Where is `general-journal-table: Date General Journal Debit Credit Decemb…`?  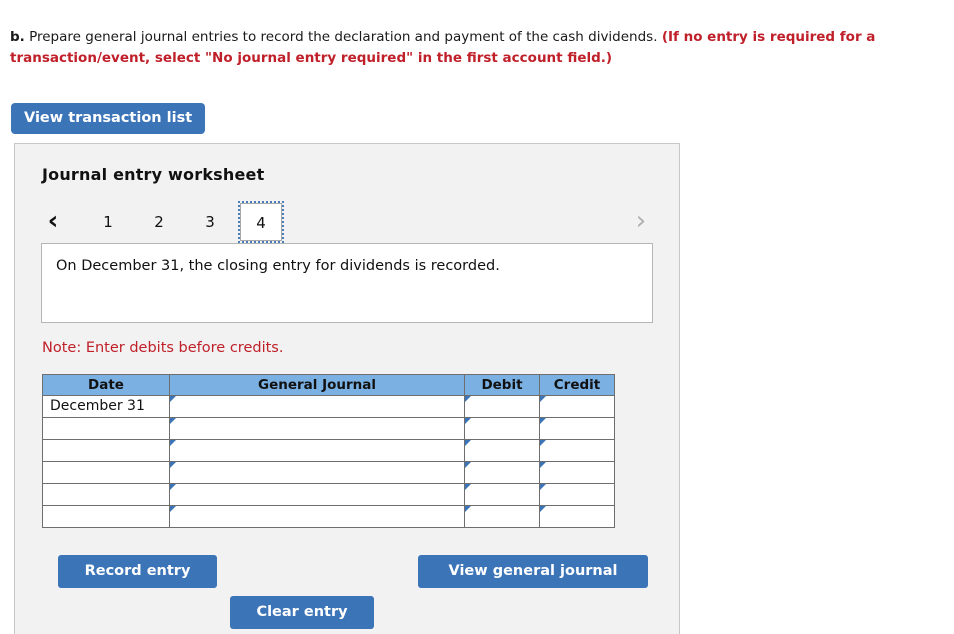 general-journal-table: Date General Journal Debit Credit Decemb… is located at coordinates (328, 451).